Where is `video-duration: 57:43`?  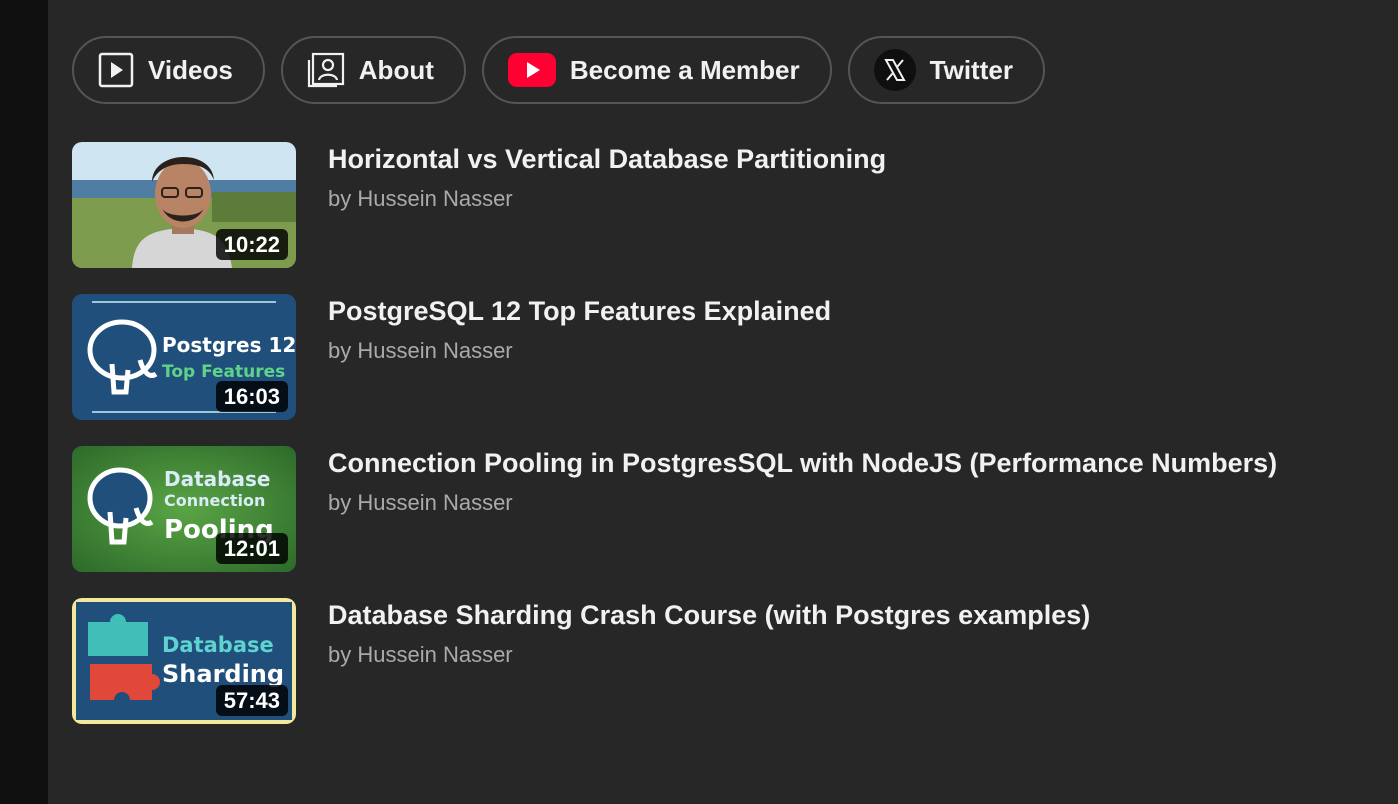 video-duration: 57:43 is located at coordinates (251, 700).